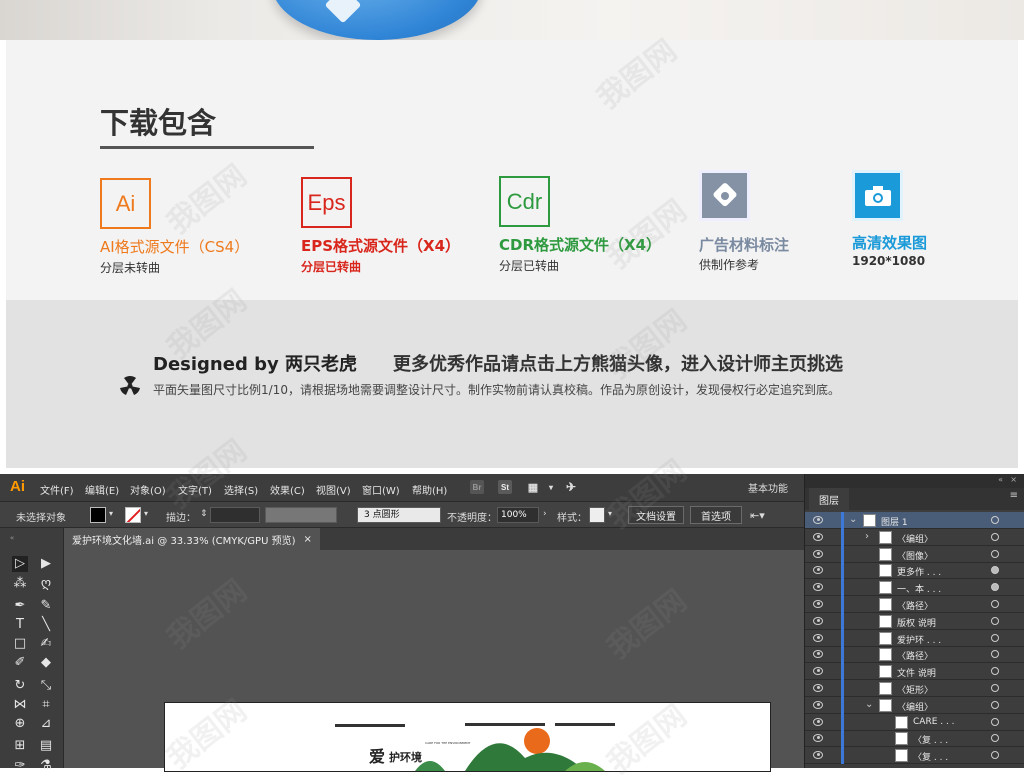 The height and width of the screenshot is (782, 1024). I want to click on selection-tool-icon: ▷, so click(20, 564).